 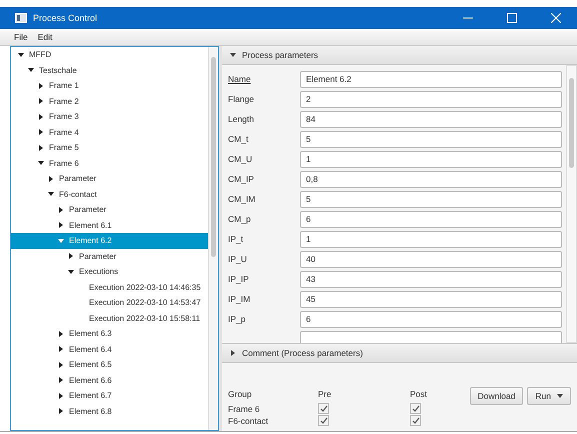 What do you see at coordinates (241, 119) in the screenshot?
I see `field-label: Length` at bounding box center [241, 119].